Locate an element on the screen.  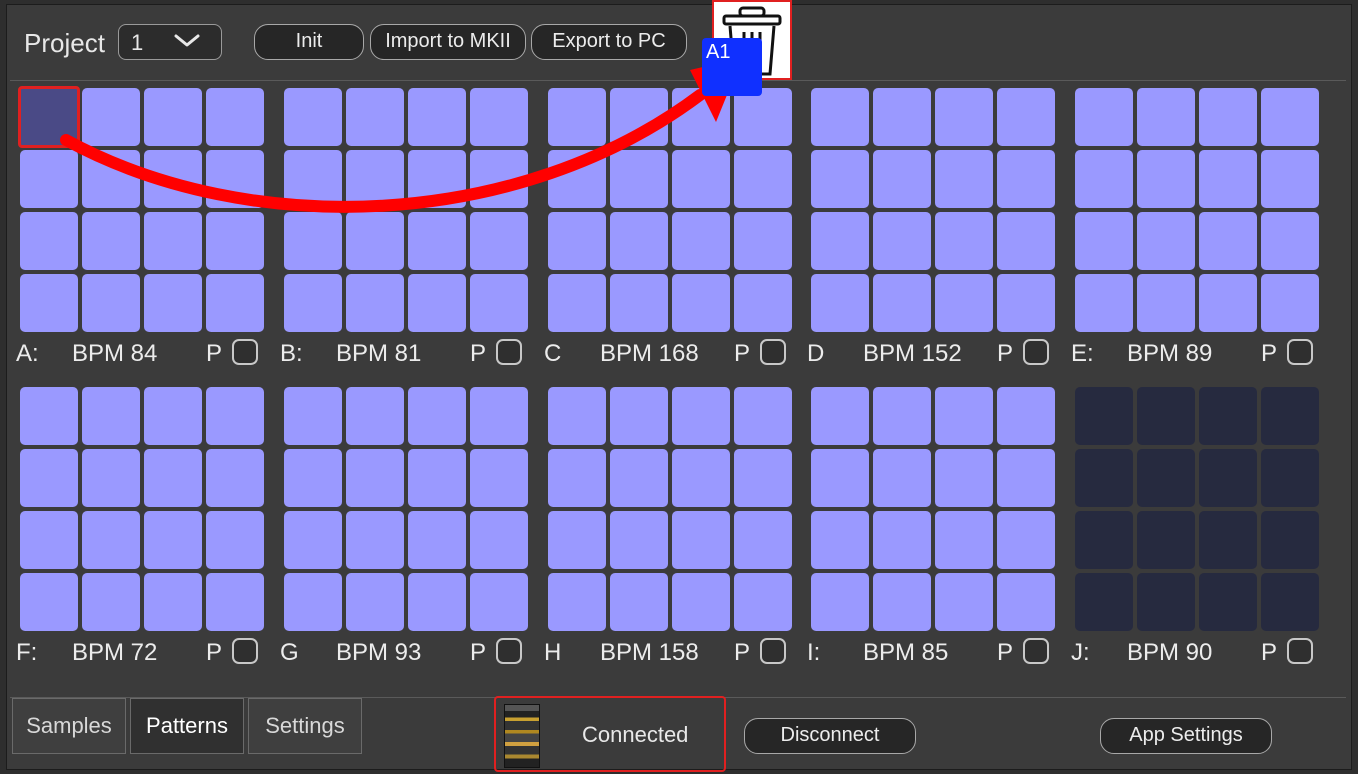
tab-settings: Settings is located at coordinates (305, 726).